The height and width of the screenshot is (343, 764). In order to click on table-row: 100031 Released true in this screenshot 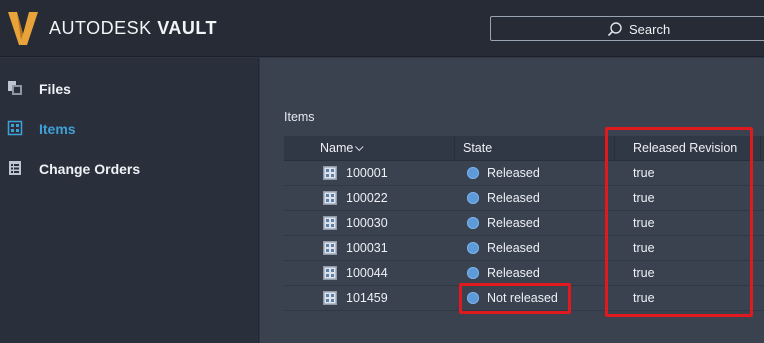, I will do `click(524, 248)`.